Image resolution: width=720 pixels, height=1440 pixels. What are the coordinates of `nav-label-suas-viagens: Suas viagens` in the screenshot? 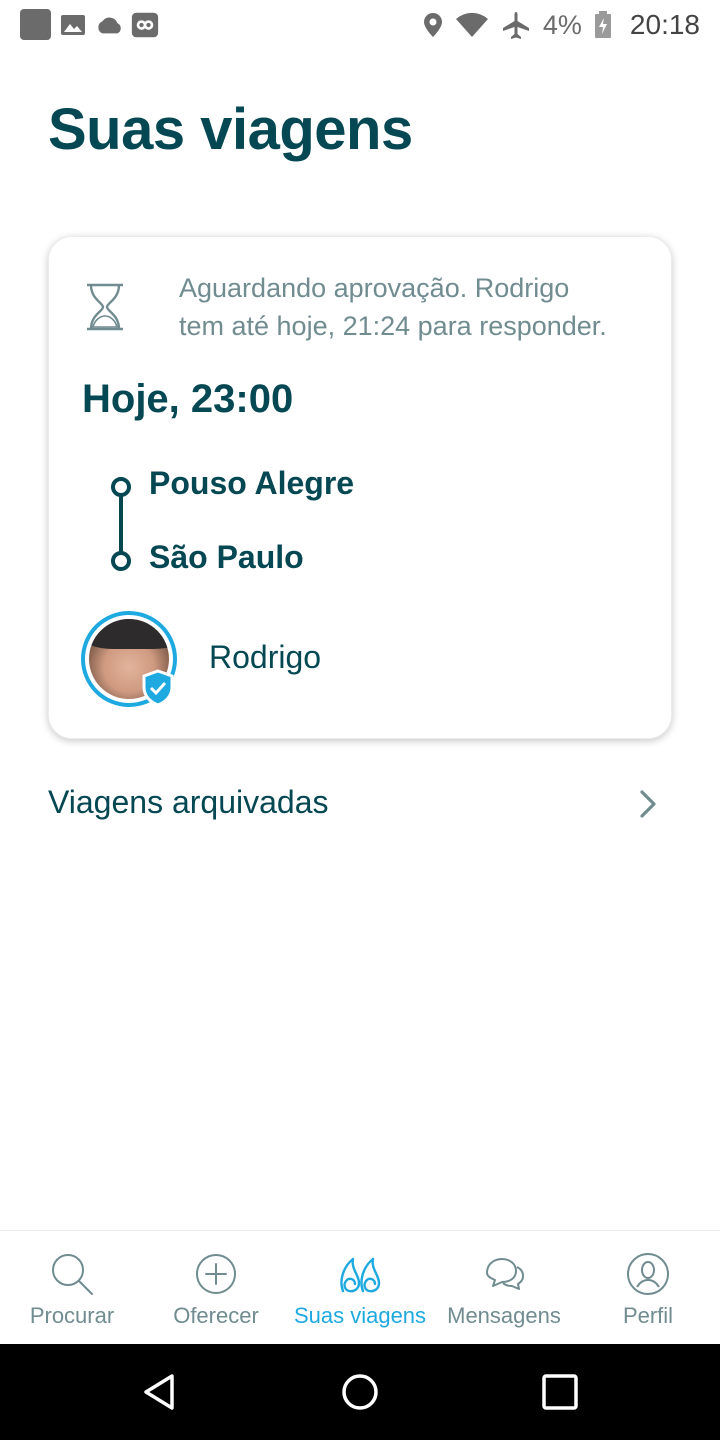 It's located at (360, 1315).